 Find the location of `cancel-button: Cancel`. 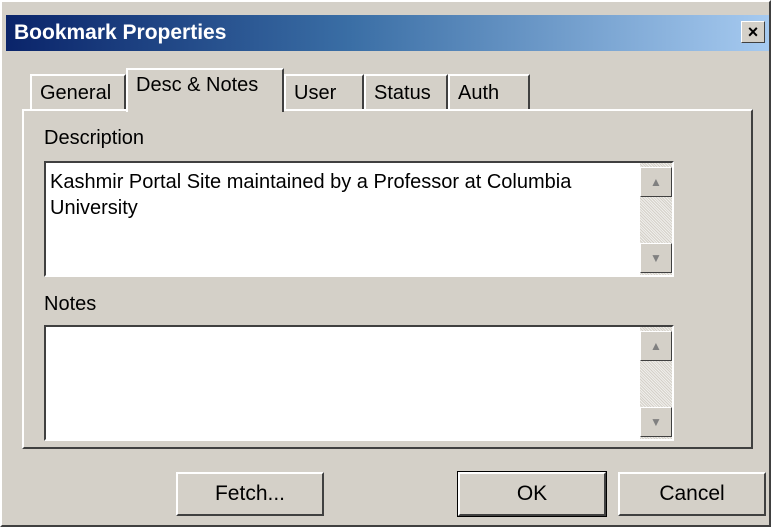

cancel-button: Cancel is located at coordinates (692, 494).